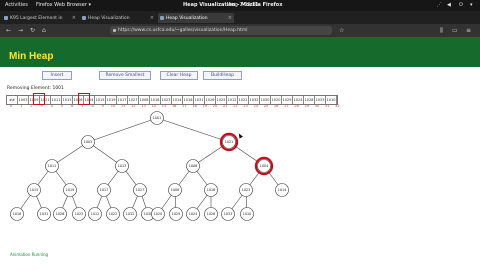 This screenshot has height=270, width=480. What do you see at coordinates (228, 214) in the screenshot?
I see `tree-node-label: 1033` at bounding box center [228, 214].